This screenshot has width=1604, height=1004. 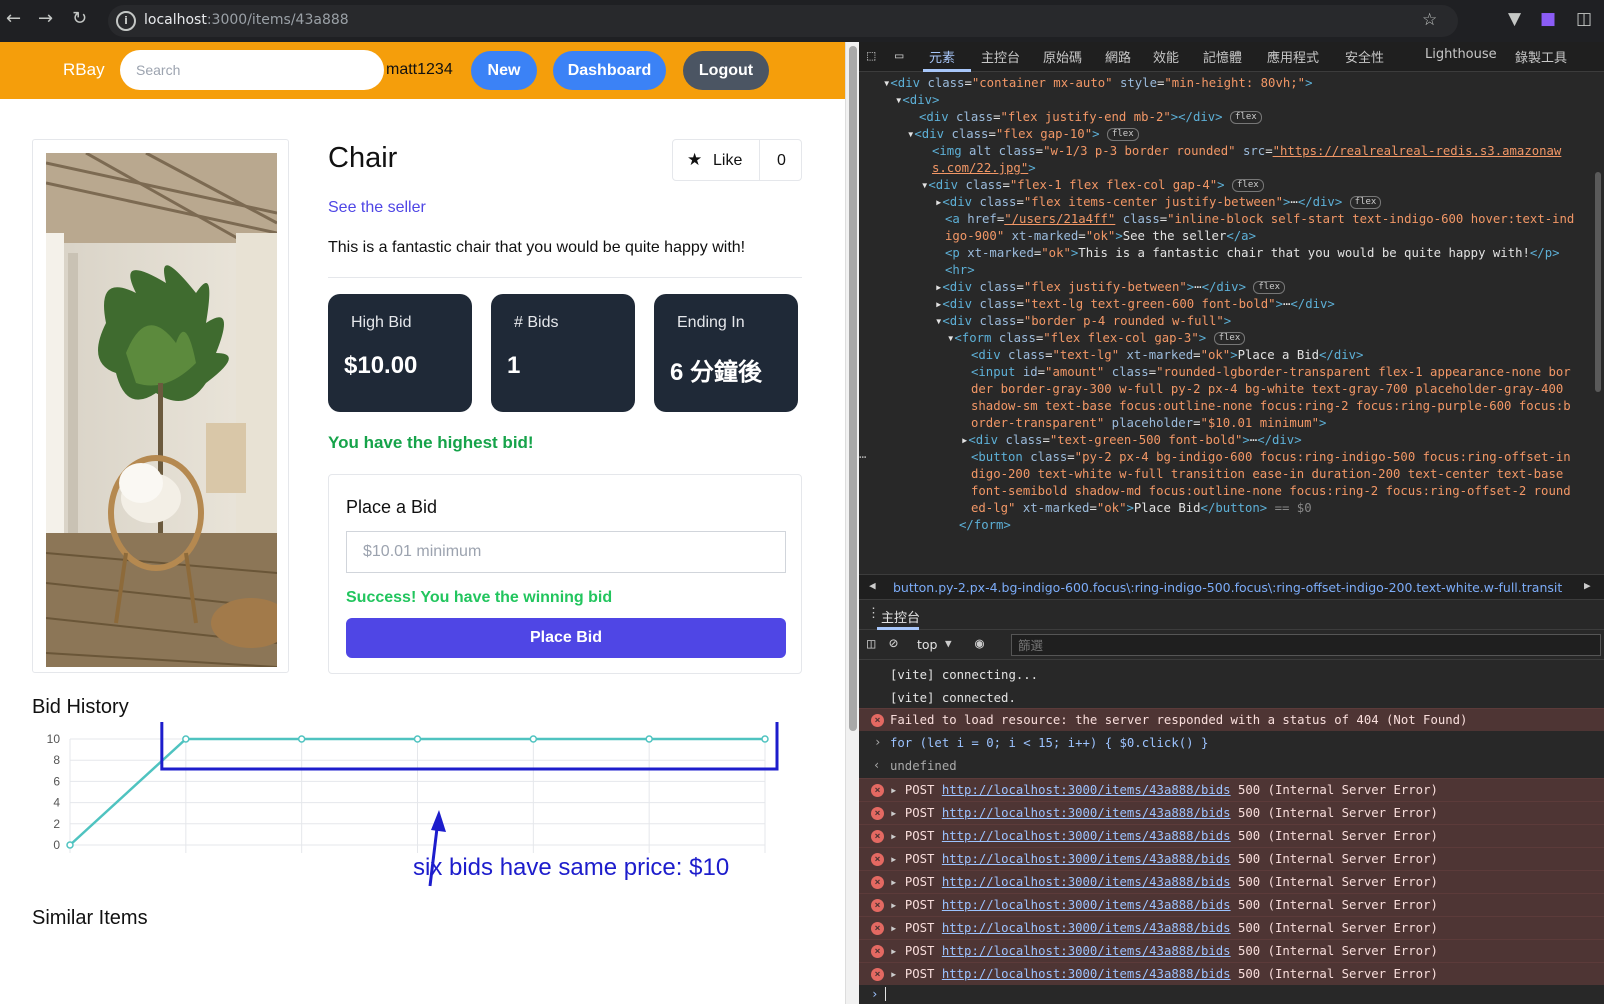 What do you see at coordinates (377, 208) in the screenshot?
I see `see-seller-link: See the seller` at bounding box center [377, 208].